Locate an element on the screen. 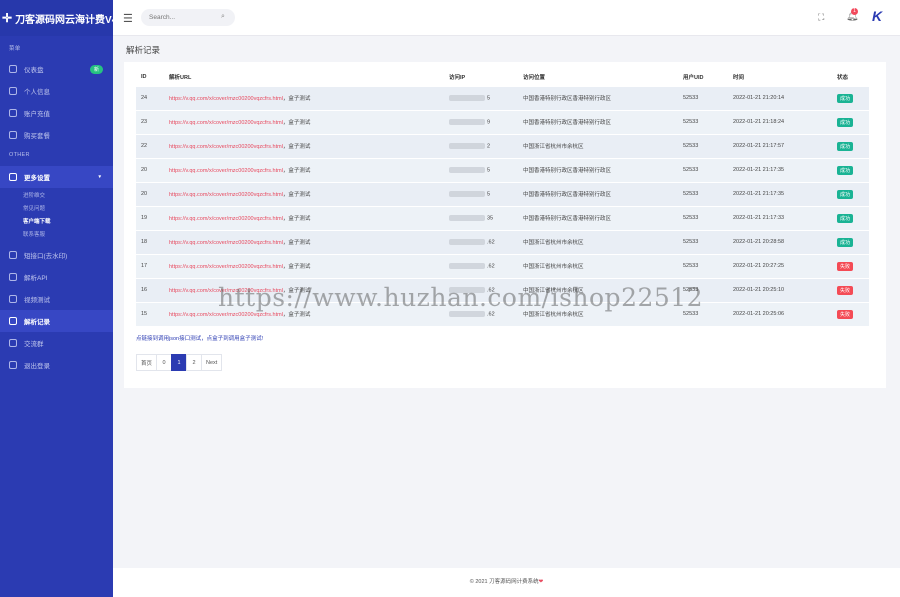  sidebar-item: 仪表盘 新 is located at coordinates (56, 69).